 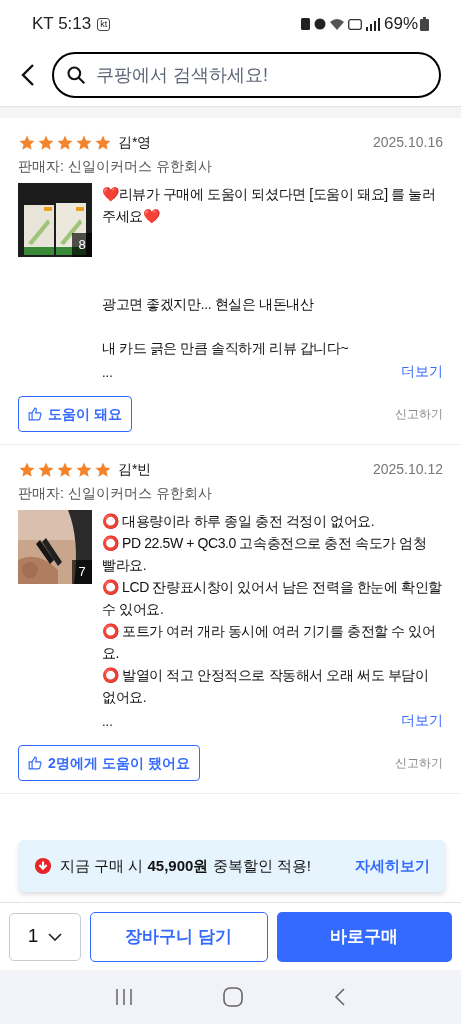 I want to click on add-to-cart-button: 장바구니 담기, so click(x=179, y=936).